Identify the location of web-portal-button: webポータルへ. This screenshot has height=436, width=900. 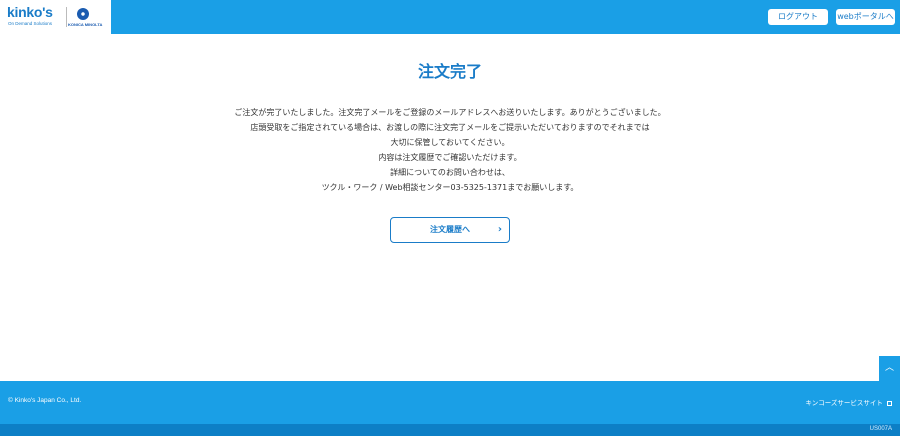
(865, 17).